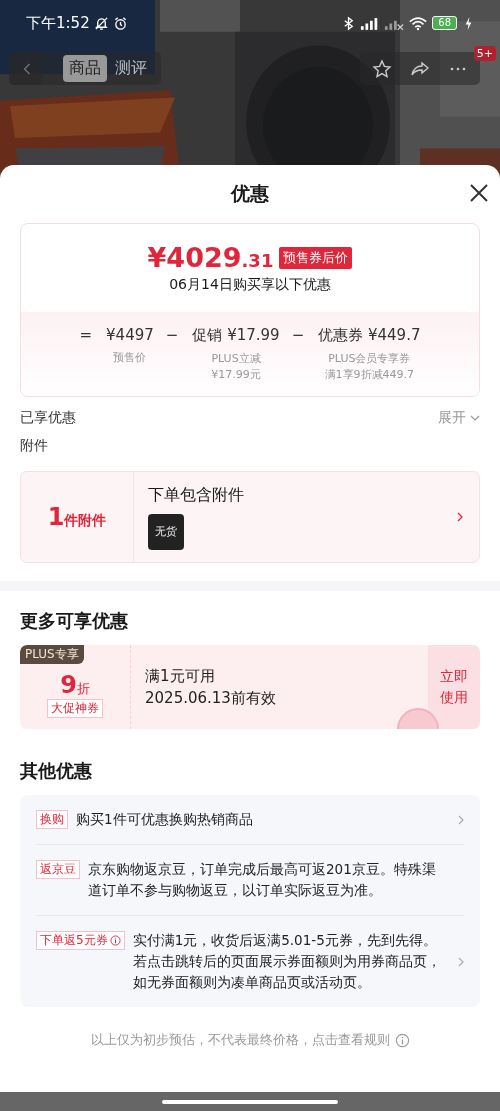 This screenshot has height=1111, width=500. I want to click on bell-off-icon, so click(101, 23).